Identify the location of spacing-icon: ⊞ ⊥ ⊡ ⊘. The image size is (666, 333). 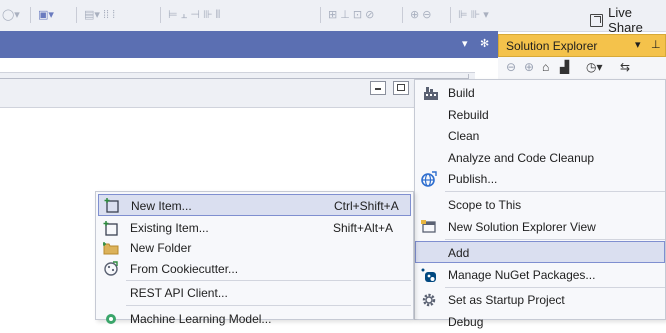
(351, 14).